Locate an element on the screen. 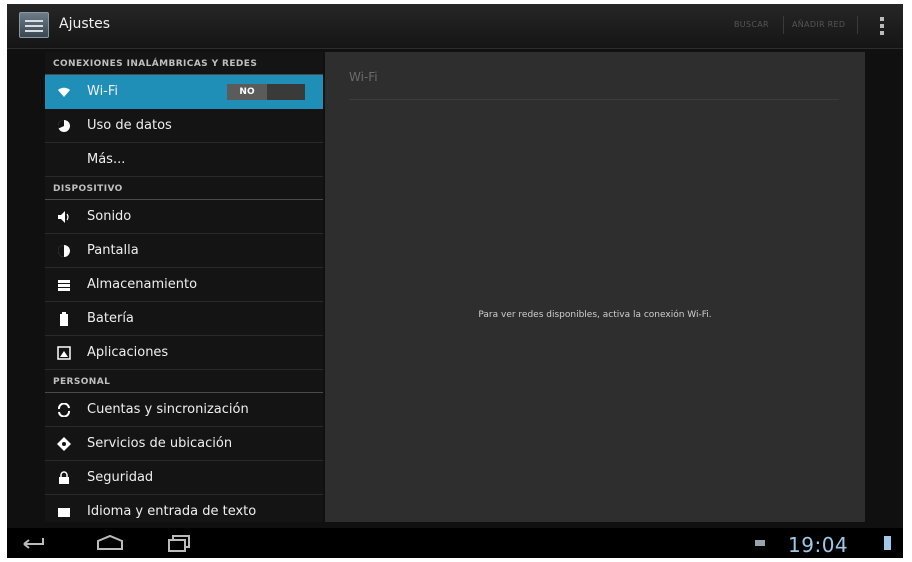  system-nav-bar: 19:04 is located at coordinates (455, 543).